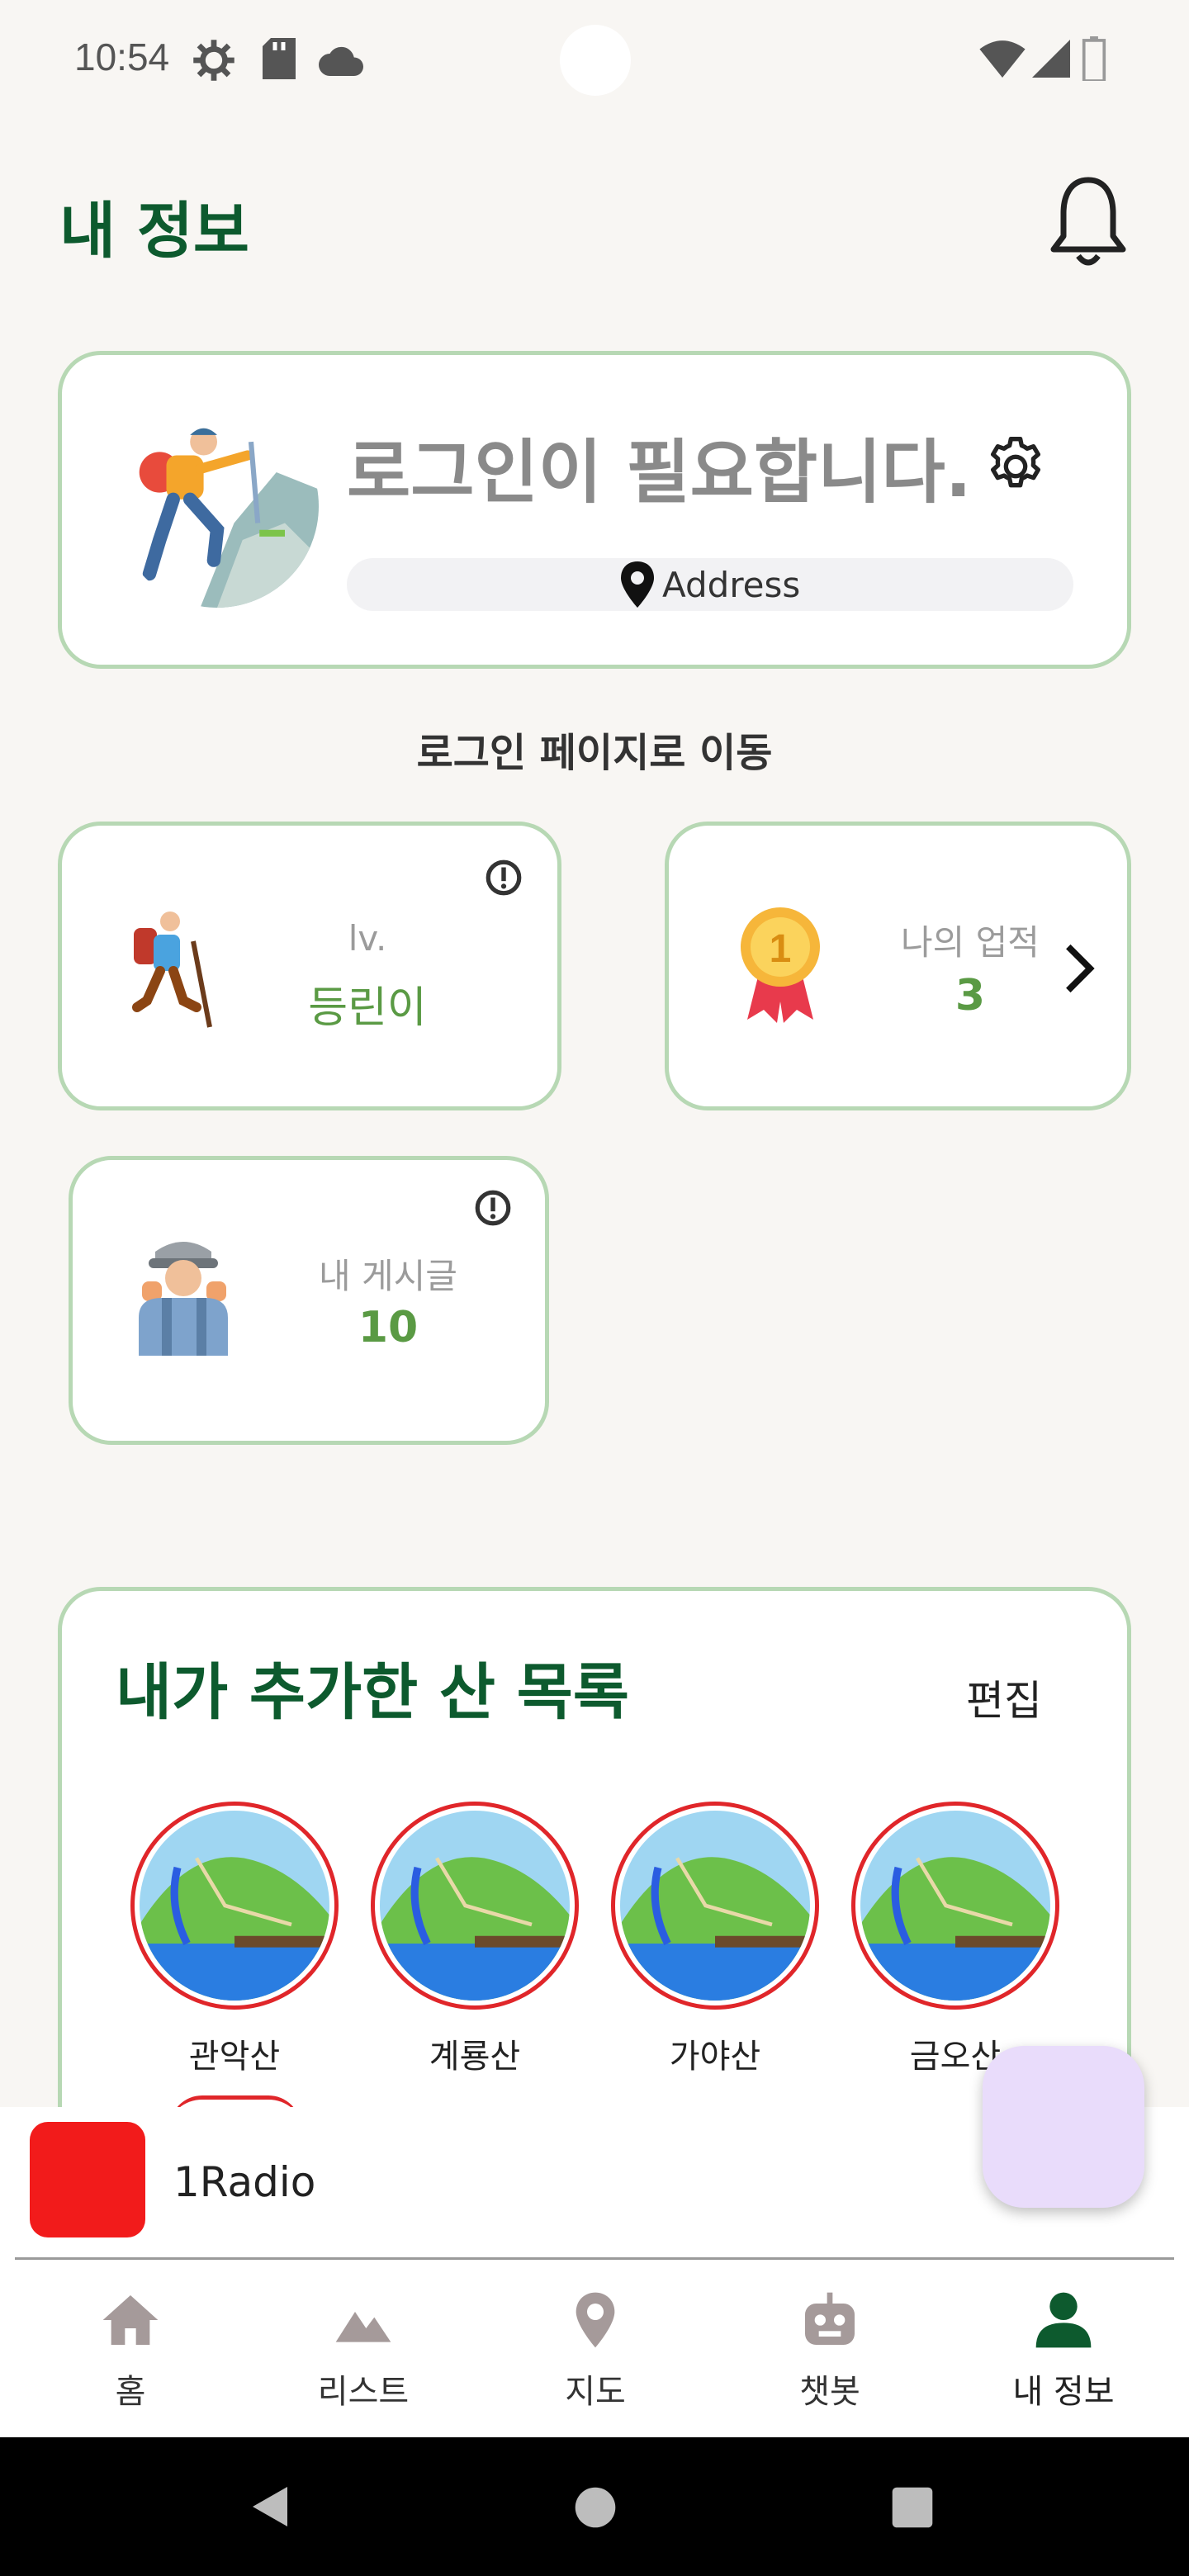 This screenshot has width=1189, height=2576. I want to click on sd-card-icon, so click(279, 58).